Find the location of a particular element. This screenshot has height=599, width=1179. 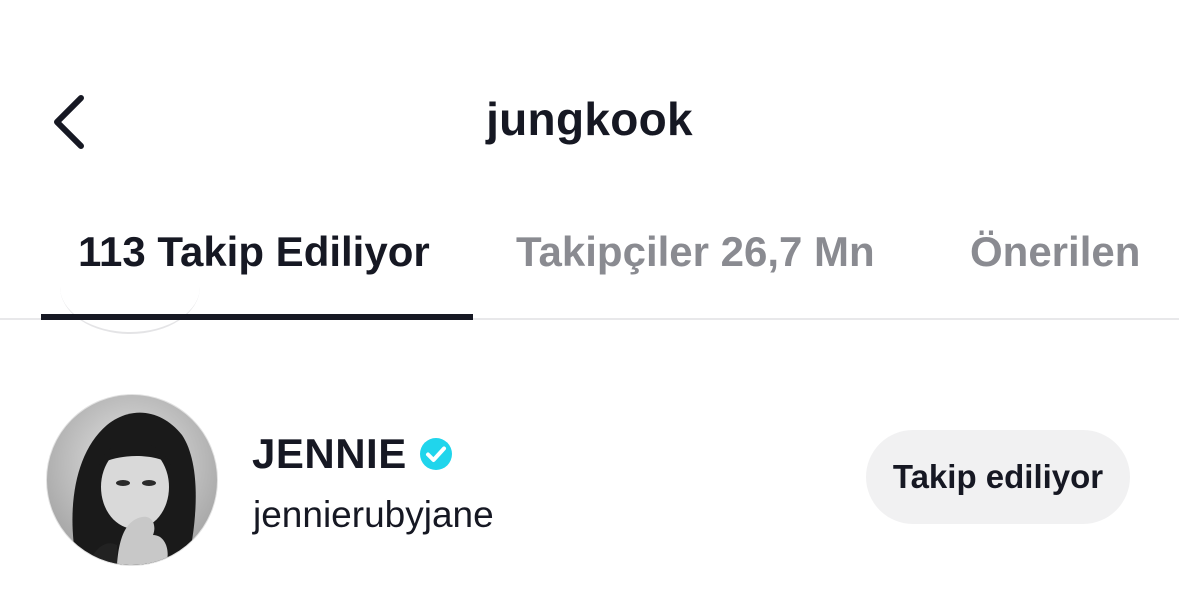

avatar is located at coordinates (132, 480).